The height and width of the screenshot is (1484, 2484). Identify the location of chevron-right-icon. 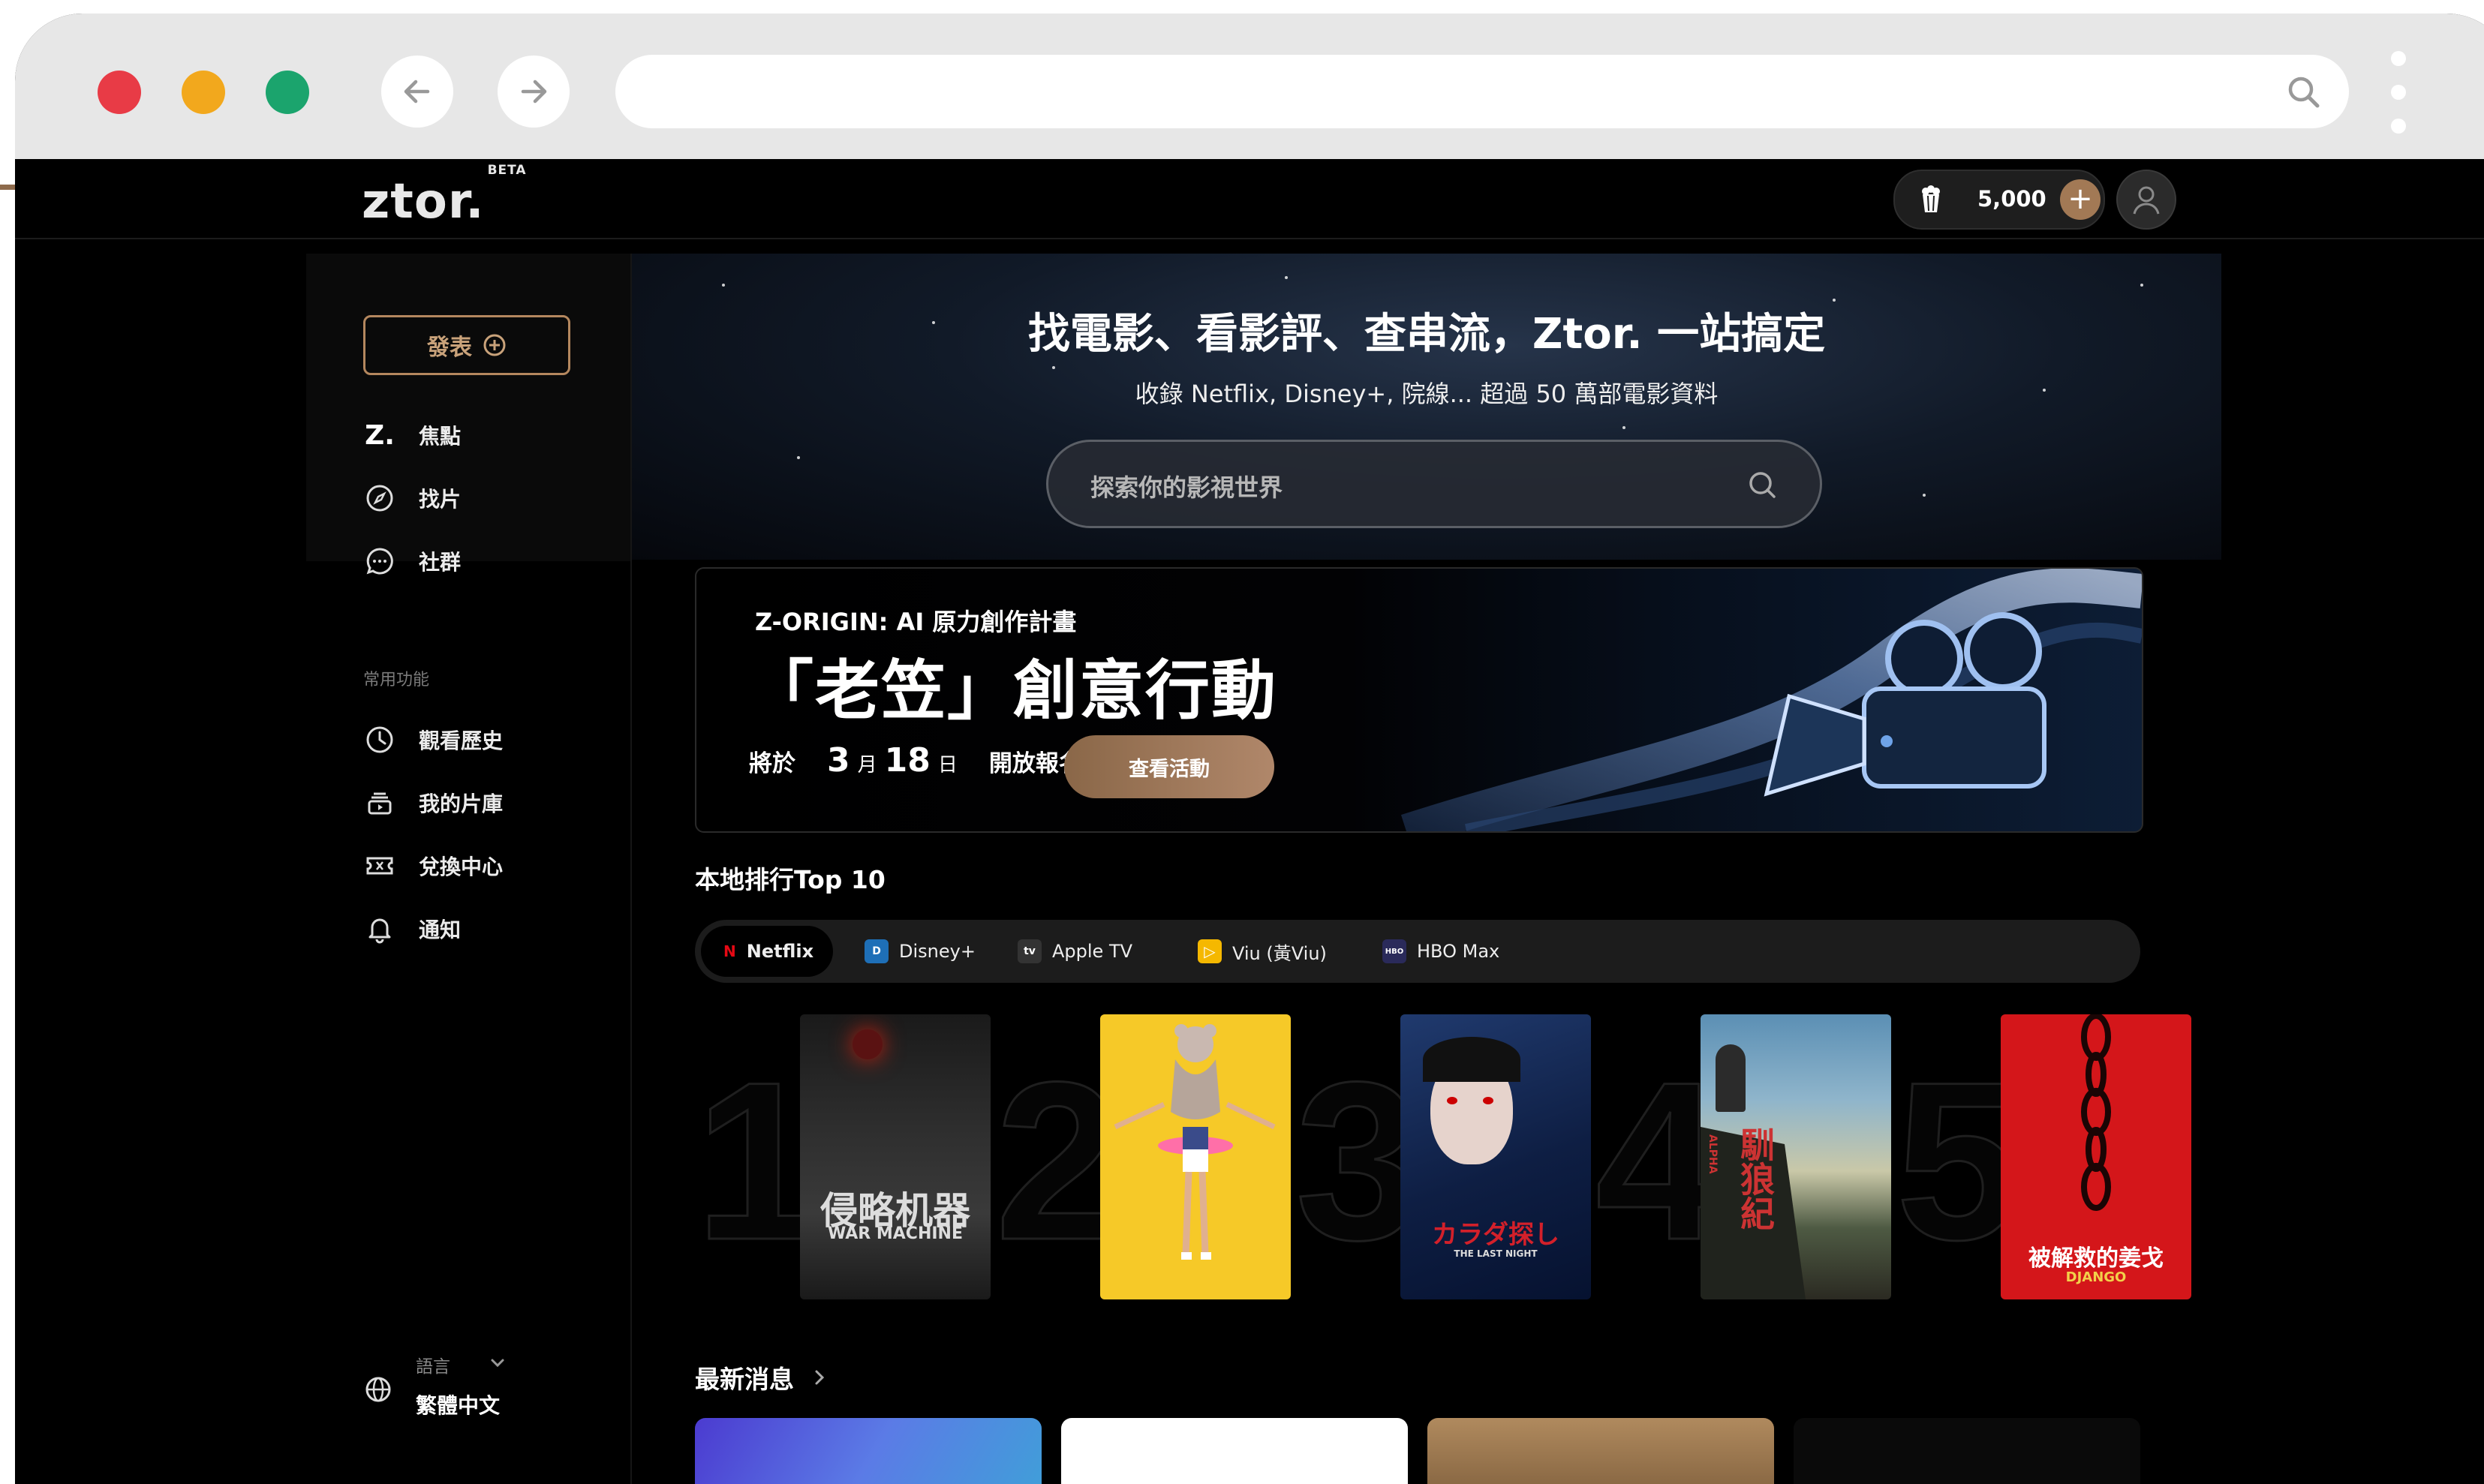
(820, 1377).